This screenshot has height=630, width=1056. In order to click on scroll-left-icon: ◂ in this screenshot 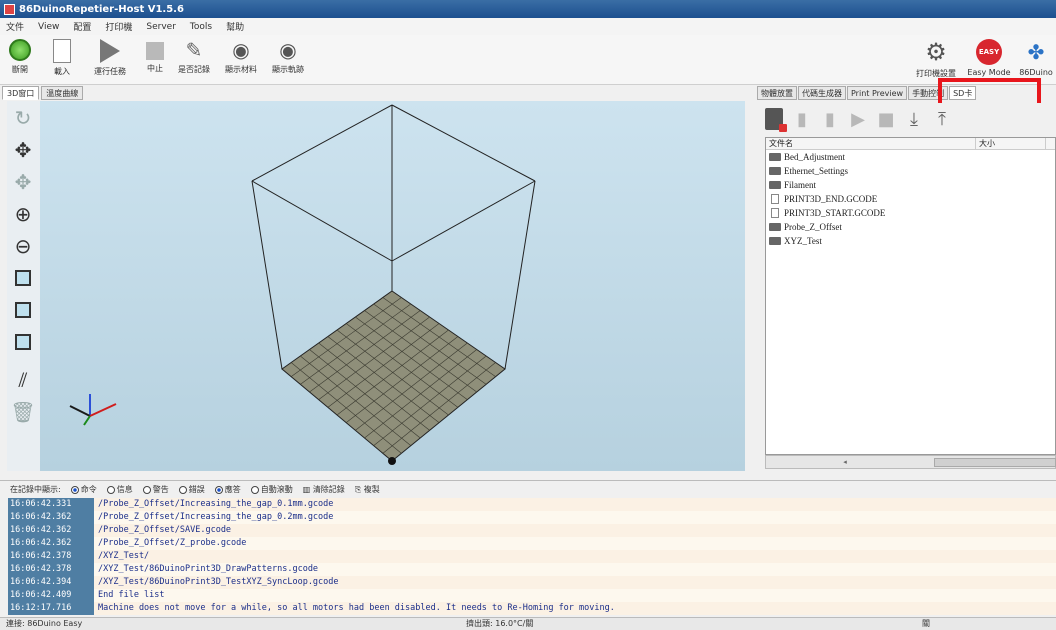, I will do `click(845, 462)`.